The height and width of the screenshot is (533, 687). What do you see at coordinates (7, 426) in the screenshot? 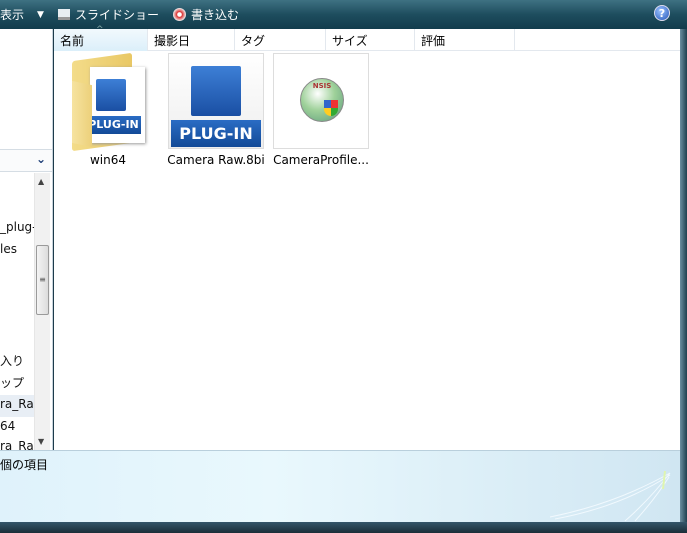
I see `nav-item: 64` at bounding box center [7, 426].